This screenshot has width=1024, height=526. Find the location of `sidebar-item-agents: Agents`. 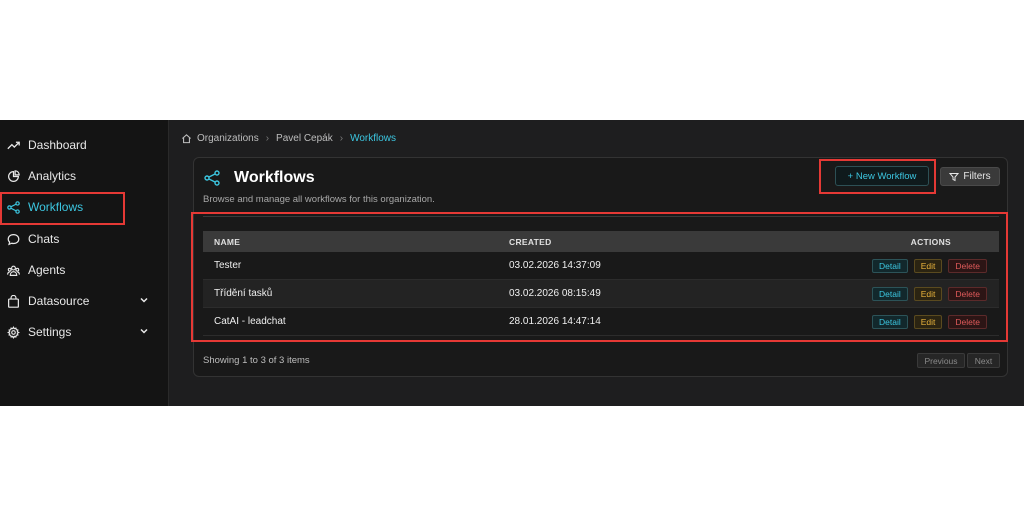

sidebar-item-agents: Agents is located at coordinates (84, 270).